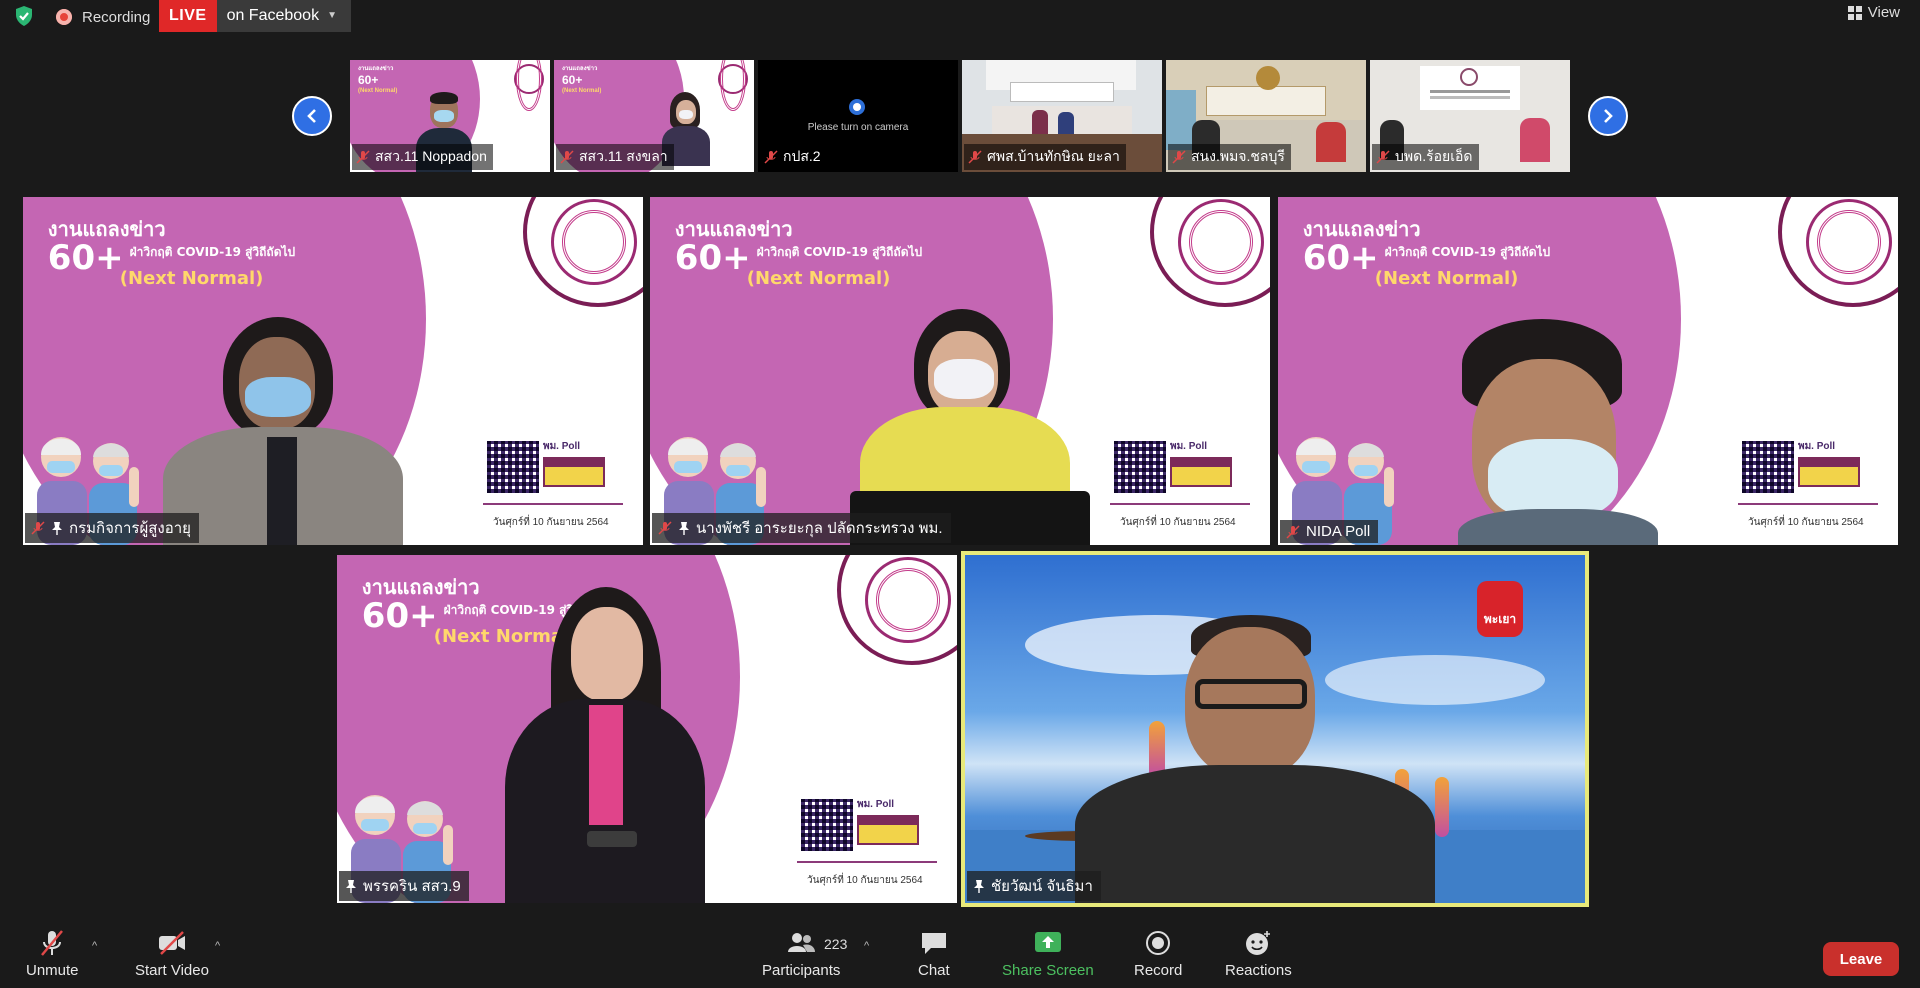 The width and height of the screenshot is (1920, 988). What do you see at coordinates (801, 528) in the screenshot?
I see `tile-name-label: นางพัชรี อาระยะกุล ปลัดกระทรวง พม.` at bounding box center [801, 528].